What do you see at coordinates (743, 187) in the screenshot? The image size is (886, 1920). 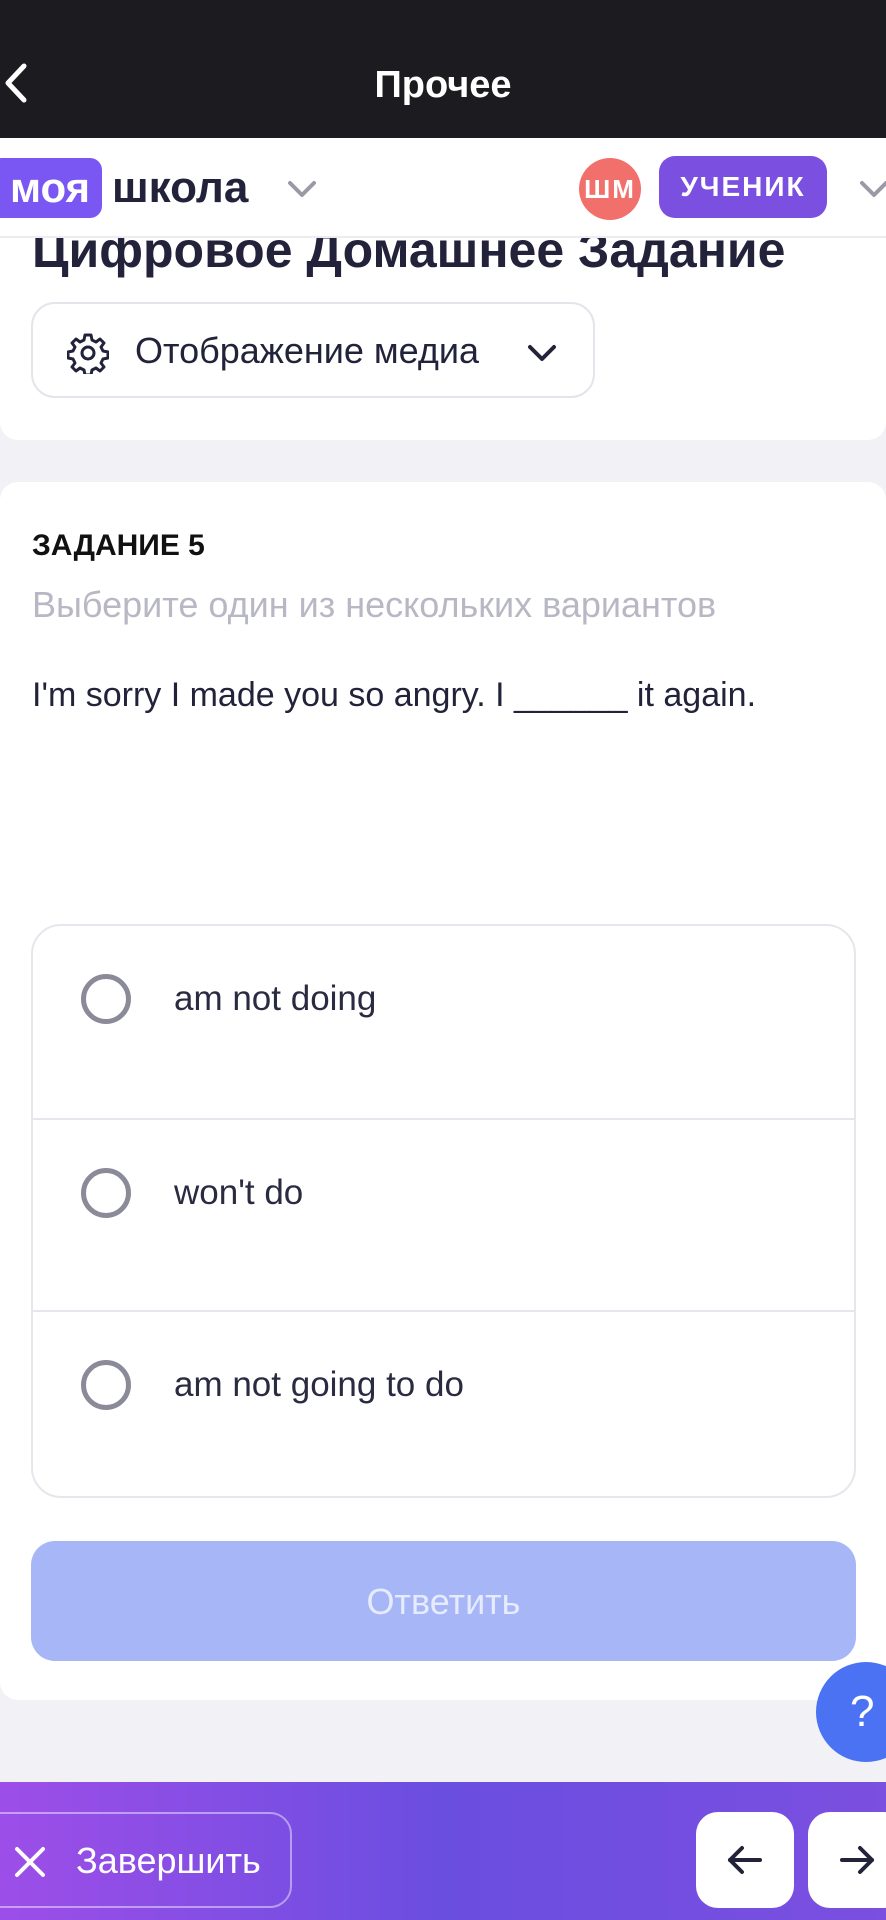 I see `role-badge: УЧЕНИК` at bounding box center [743, 187].